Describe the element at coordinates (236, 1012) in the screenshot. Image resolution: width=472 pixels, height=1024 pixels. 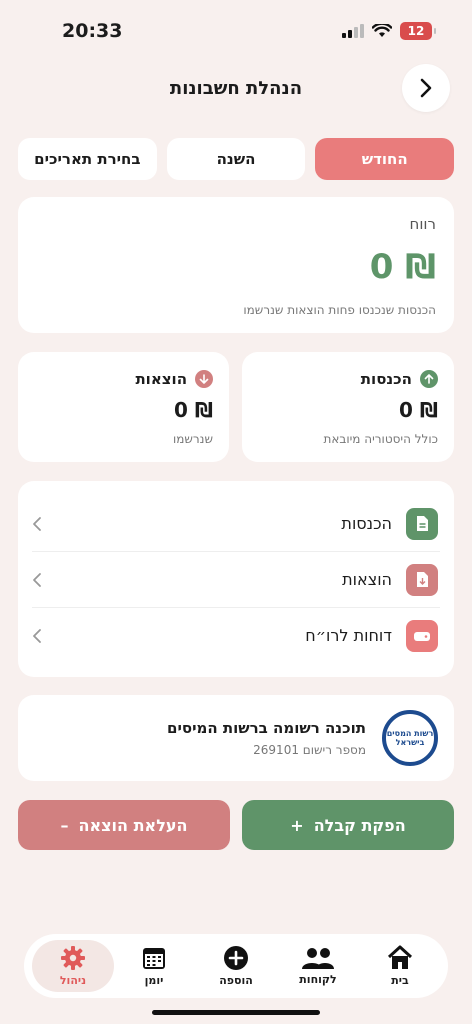
I see `home-indicator` at that location.